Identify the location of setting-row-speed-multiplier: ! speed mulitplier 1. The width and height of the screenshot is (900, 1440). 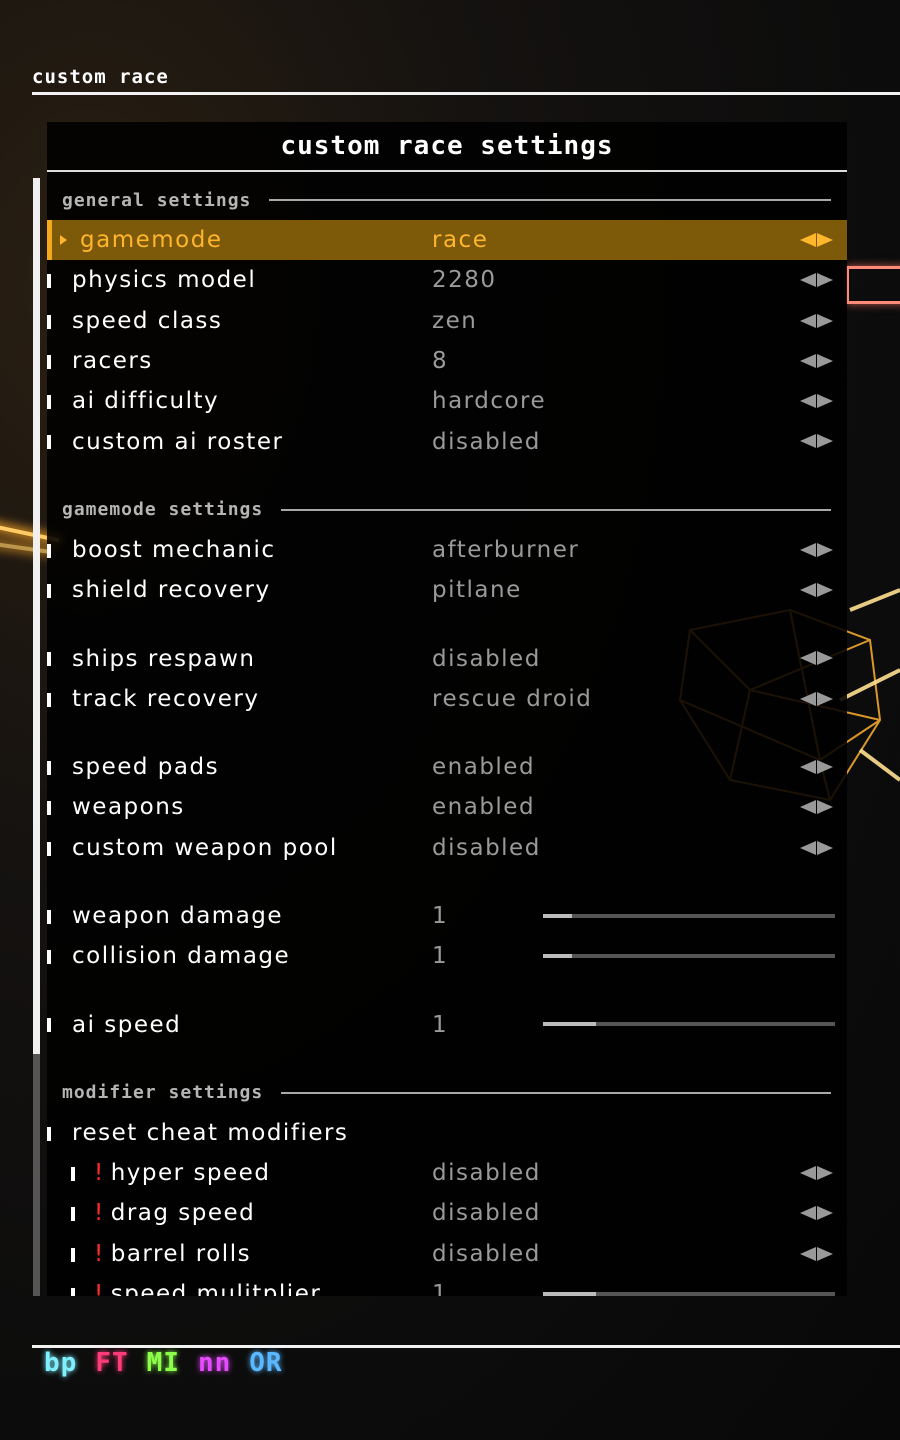
(447, 1285).